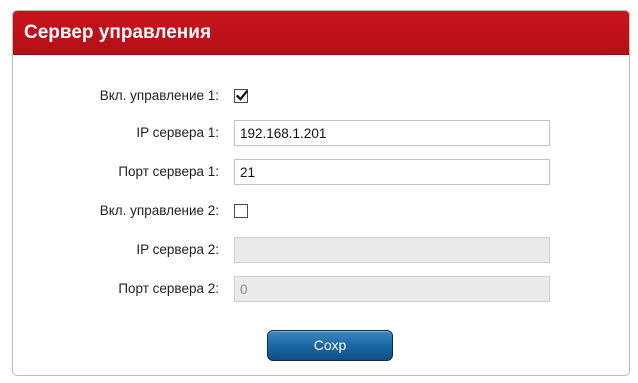  I want to click on save-button: Сохр, so click(330, 345).